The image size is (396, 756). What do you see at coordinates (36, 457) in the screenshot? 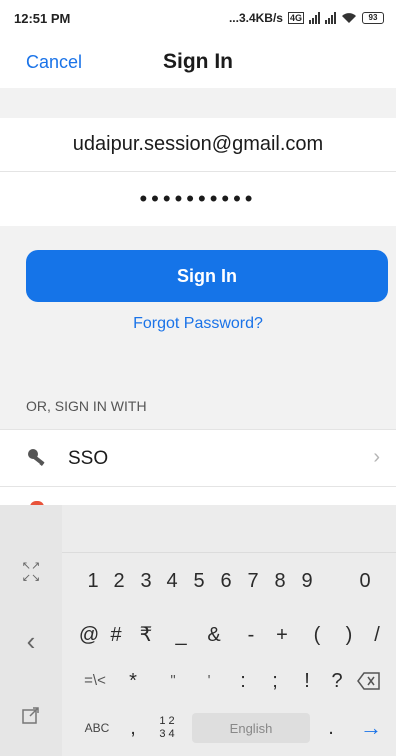
I see `key-icon` at bounding box center [36, 457].